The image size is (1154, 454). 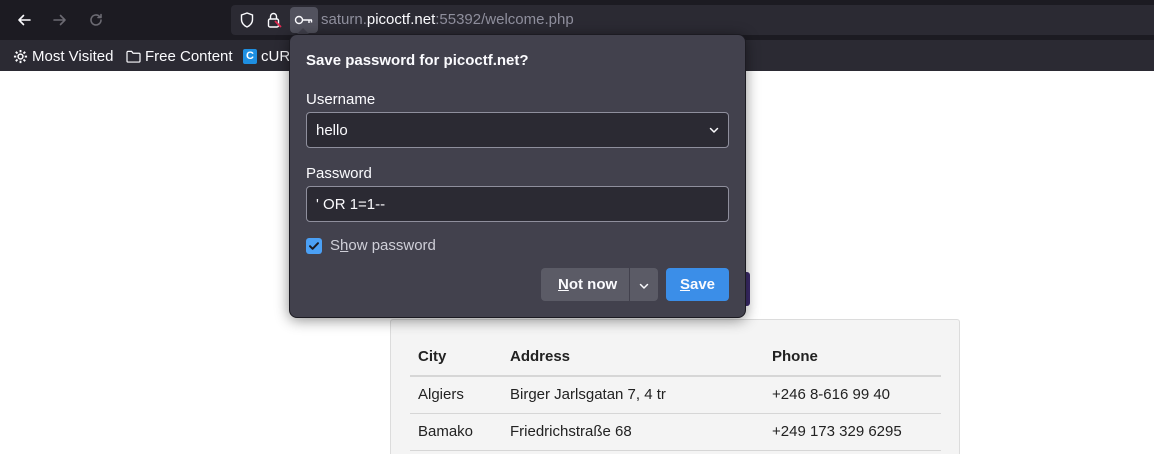 I want to click on forward-button, so click(x=60, y=20).